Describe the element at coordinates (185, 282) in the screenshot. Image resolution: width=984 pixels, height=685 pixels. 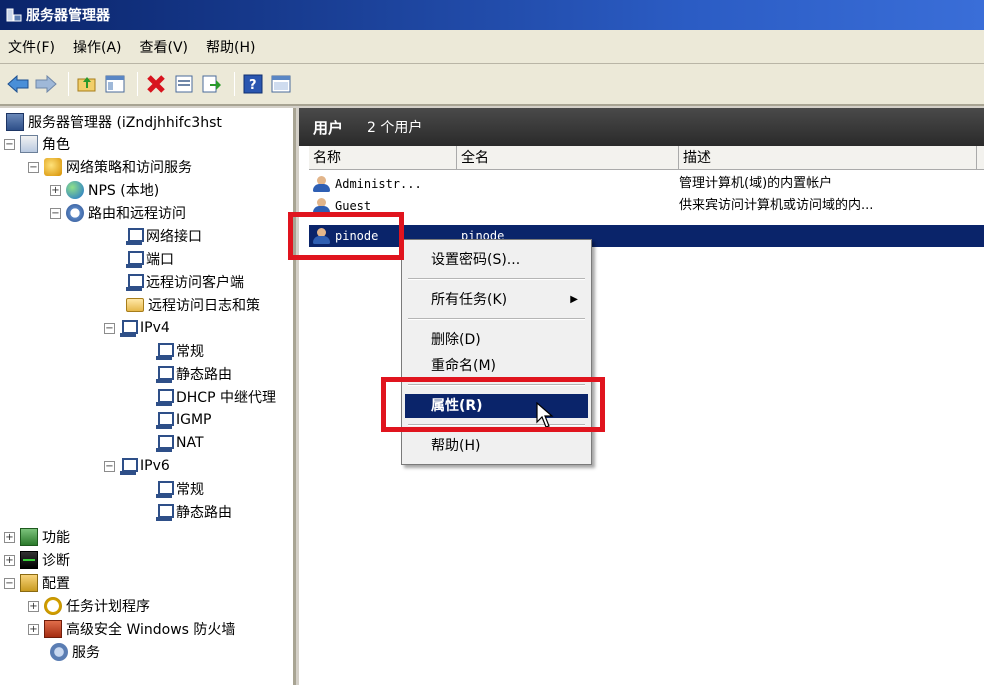
I see `tree-item-remote-clients: 远程访问客户端` at that location.